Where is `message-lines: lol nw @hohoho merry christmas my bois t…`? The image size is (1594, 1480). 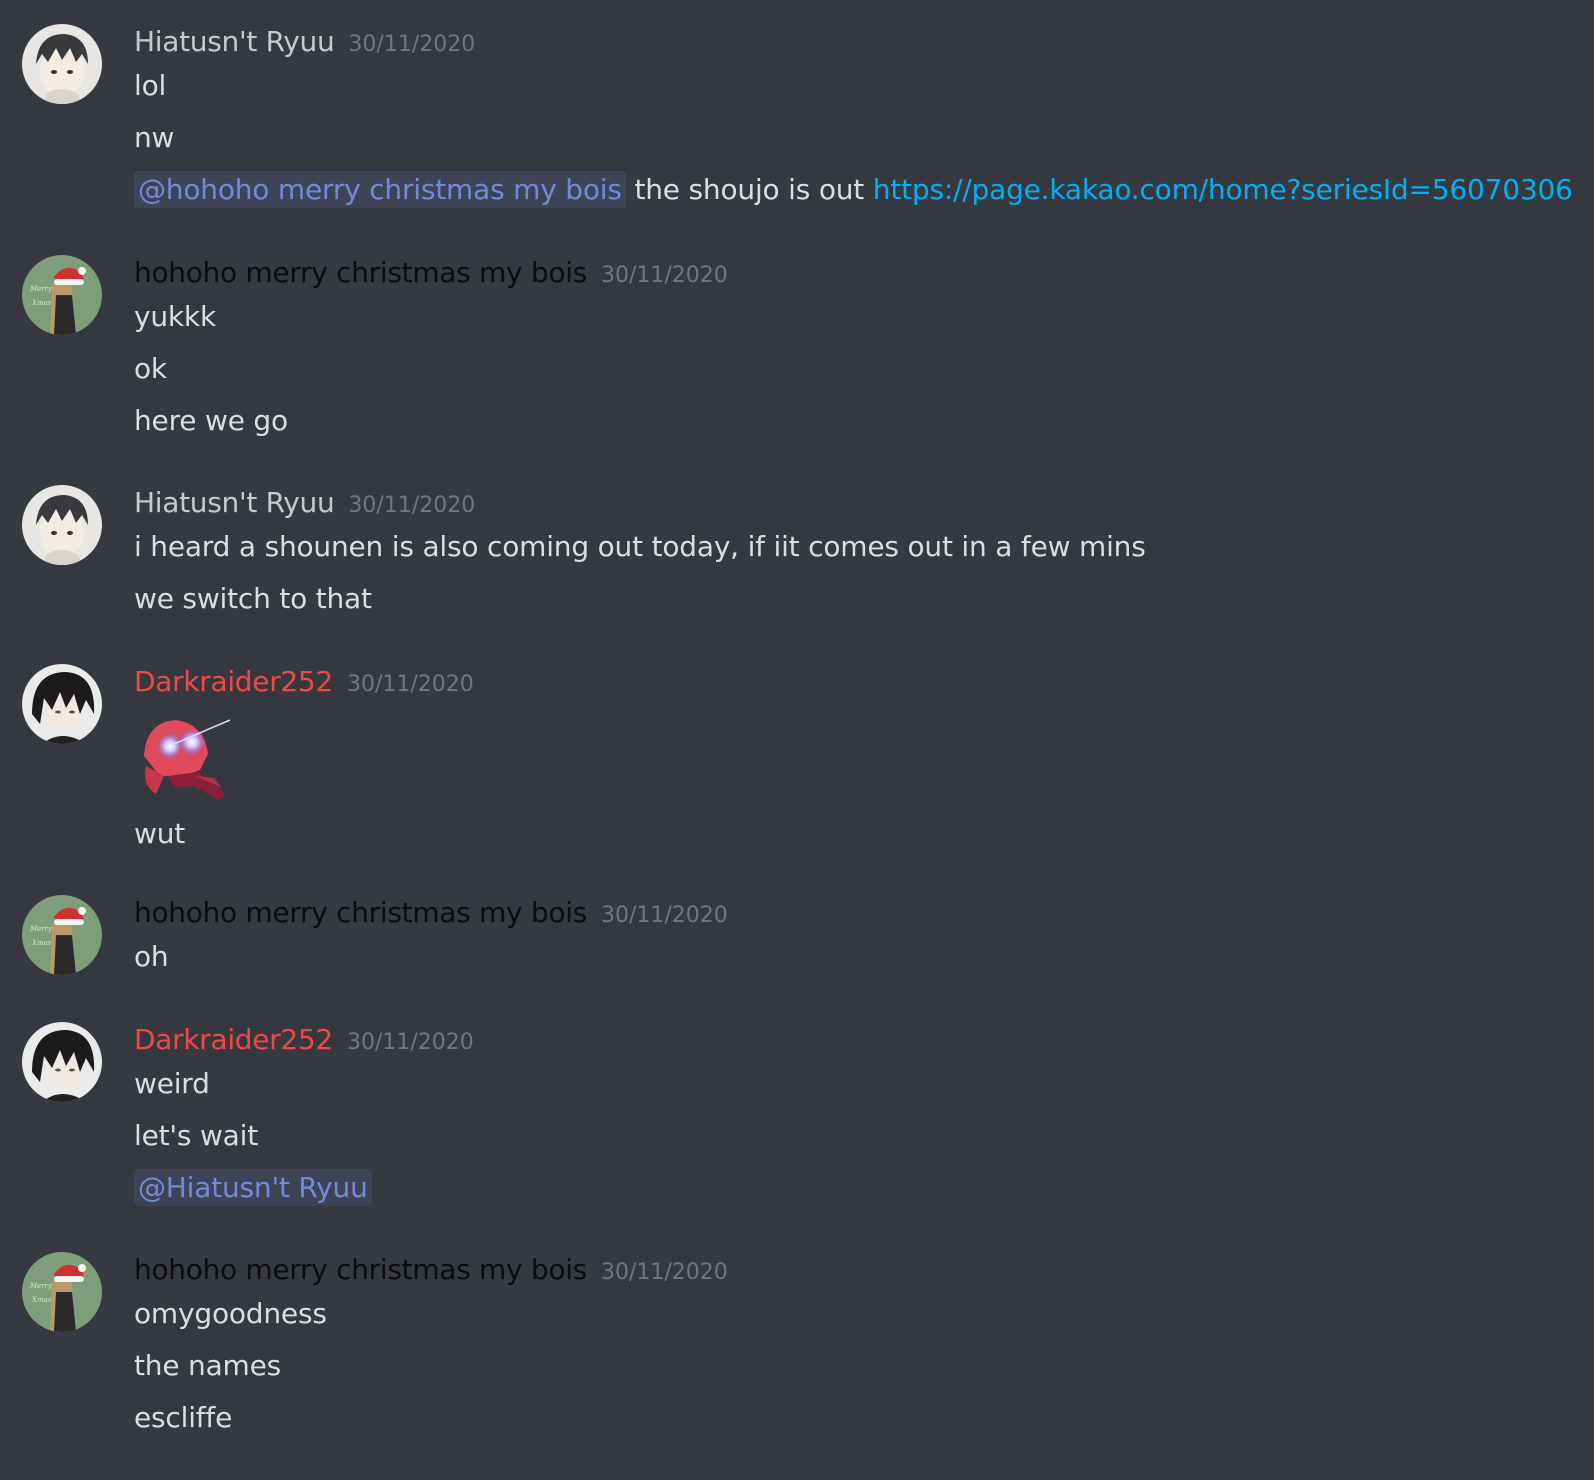
message-lines: lol nw @hohoho merry christmas my bois t… is located at coordinates (853, 142).